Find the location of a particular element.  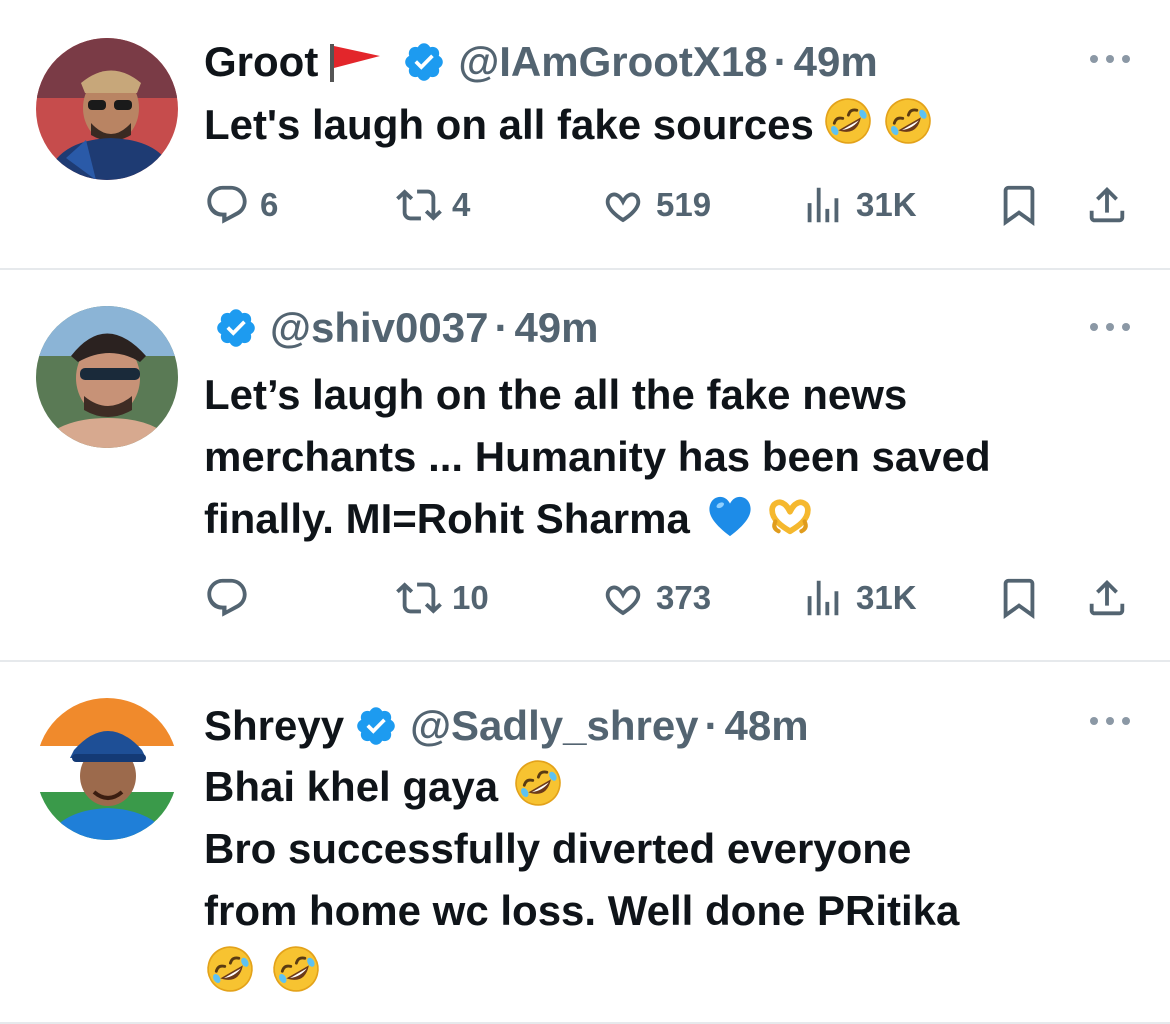

tweet-emoji-line is located at coordinates (667, 973).